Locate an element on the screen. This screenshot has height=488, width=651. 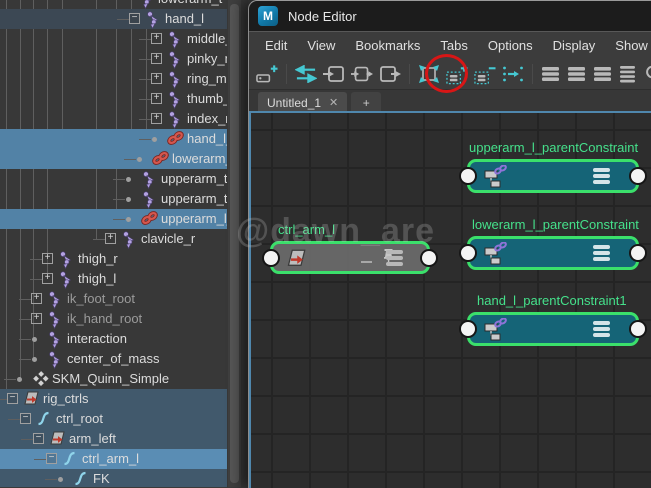
skm-icon is located at coordinates (41, 379).